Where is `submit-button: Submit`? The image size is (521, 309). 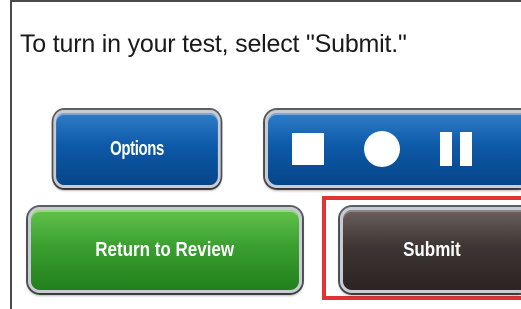
submit-button: Submit is located at coordinates (430, 250).